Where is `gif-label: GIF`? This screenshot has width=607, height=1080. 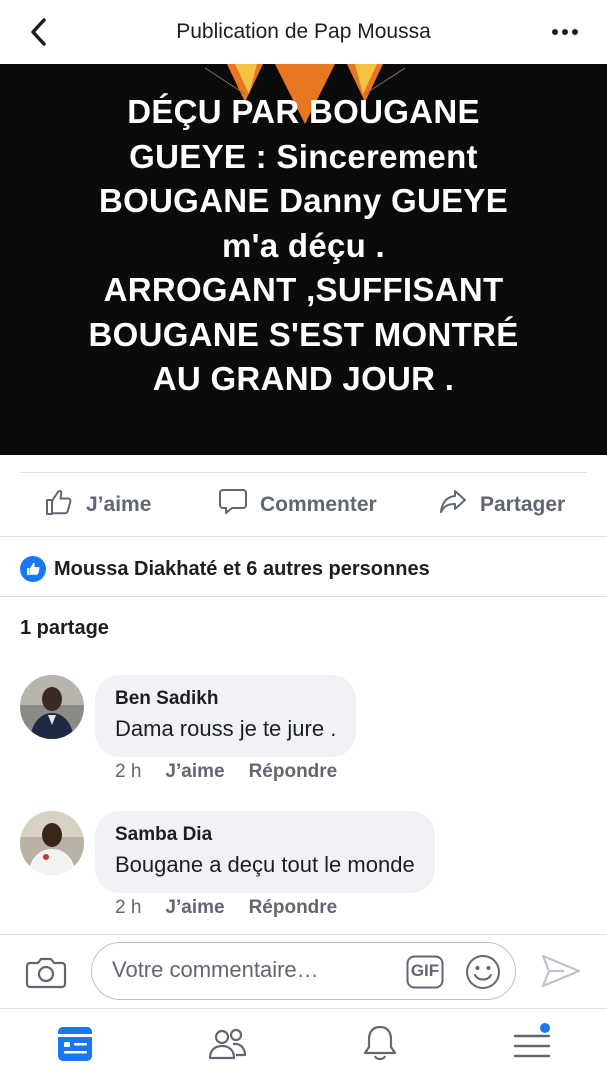
gif-label: GIF is located at coordinates (425, 970).